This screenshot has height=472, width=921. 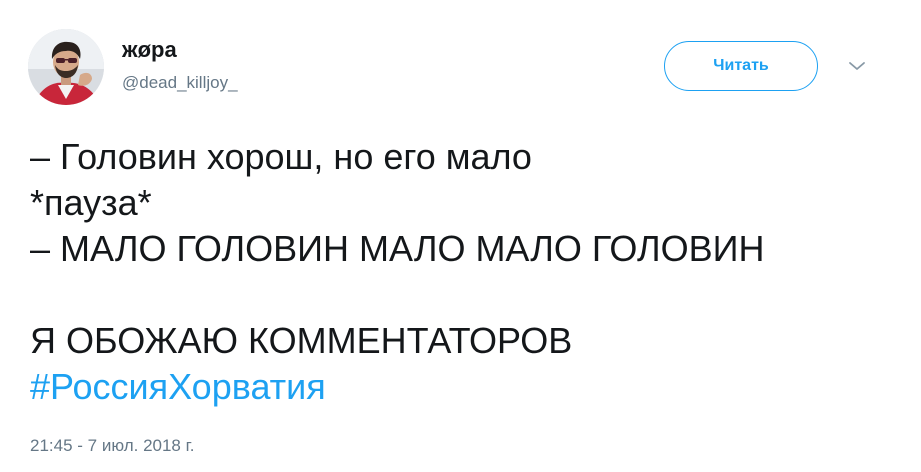 I want to click on tweet-timestamp: 21:45 - 7 июл. 2018 г., so click(x=112, y=446).